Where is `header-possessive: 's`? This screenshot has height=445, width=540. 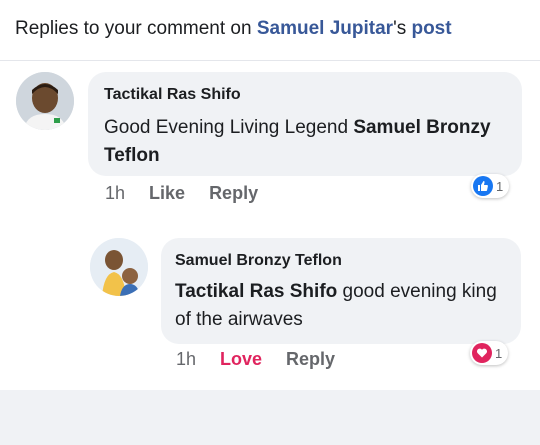 header-possessive: 's is located at coordinates (402, 28).